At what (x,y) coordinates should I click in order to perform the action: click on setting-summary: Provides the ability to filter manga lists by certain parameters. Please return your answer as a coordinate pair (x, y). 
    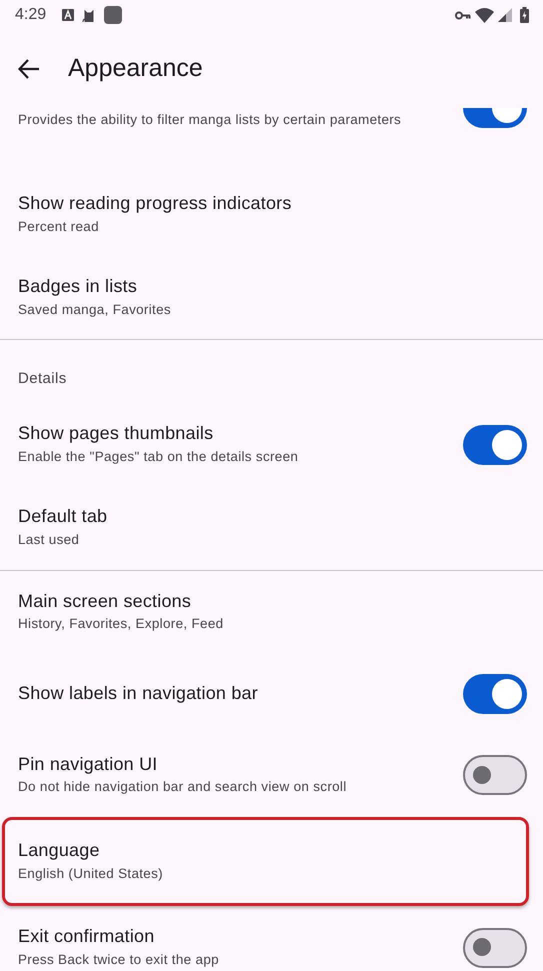
    Looking at the image, I should click on (210, 120).